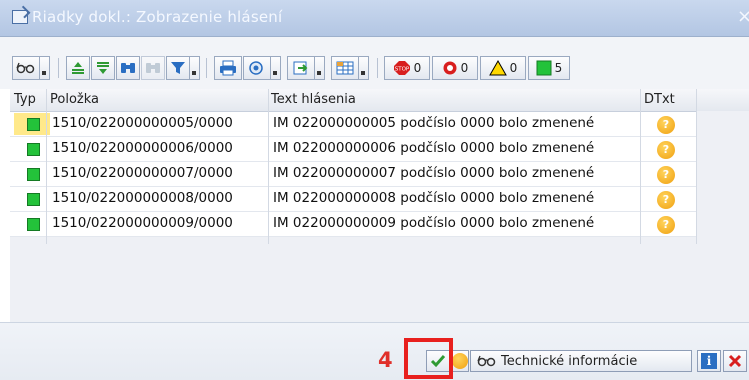 This screenshot has height=380, width=749. Describe the element at coordinates (320, 68) in the screenshot. I see `export-dropdown` at that location.